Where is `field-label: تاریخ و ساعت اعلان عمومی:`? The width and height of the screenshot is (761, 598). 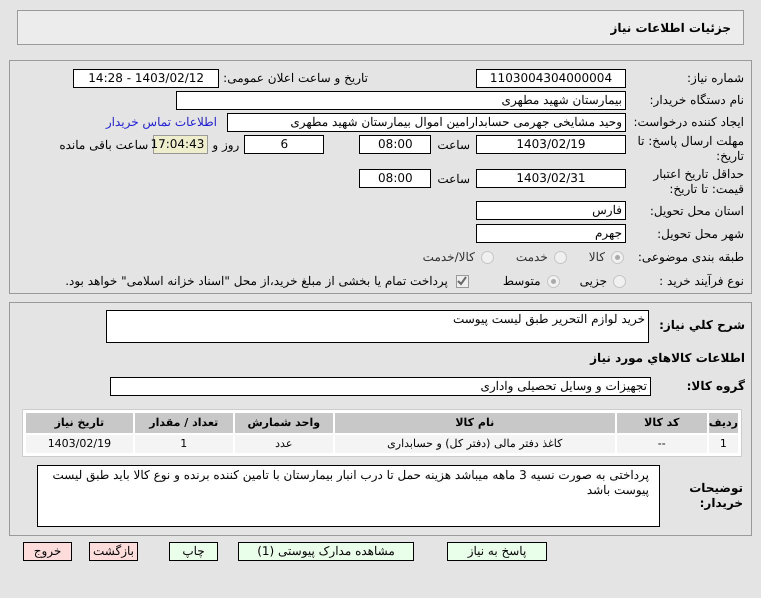
field-label: تاریخ و ساعت اعلان عمومی: is located at coordinates (295, 78).